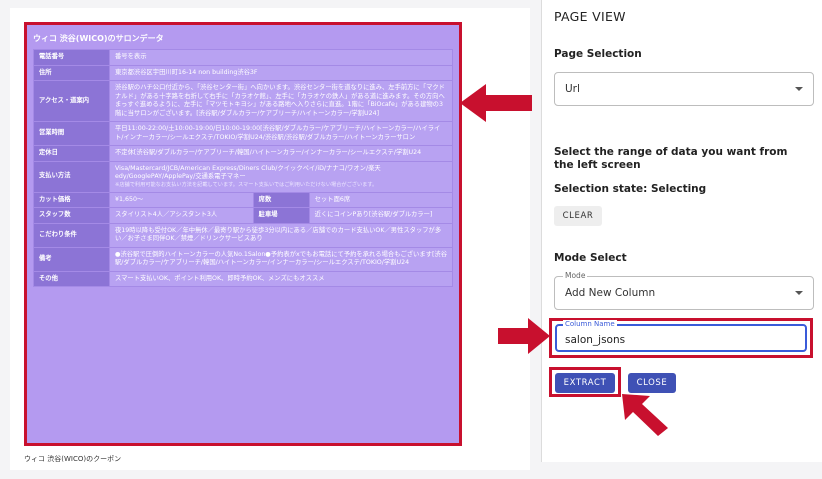  I want to click on page-selection-value: Url, so click(572, 89).